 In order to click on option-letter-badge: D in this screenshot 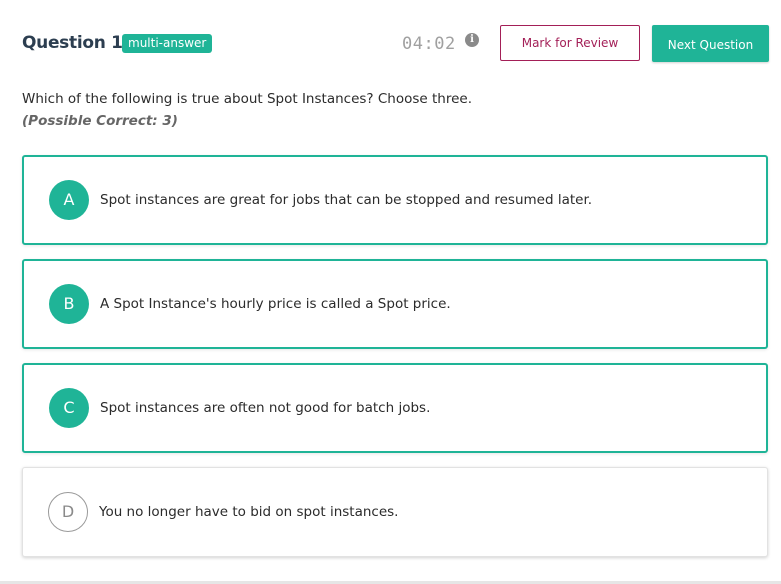, I will do `click(68, 512)`.